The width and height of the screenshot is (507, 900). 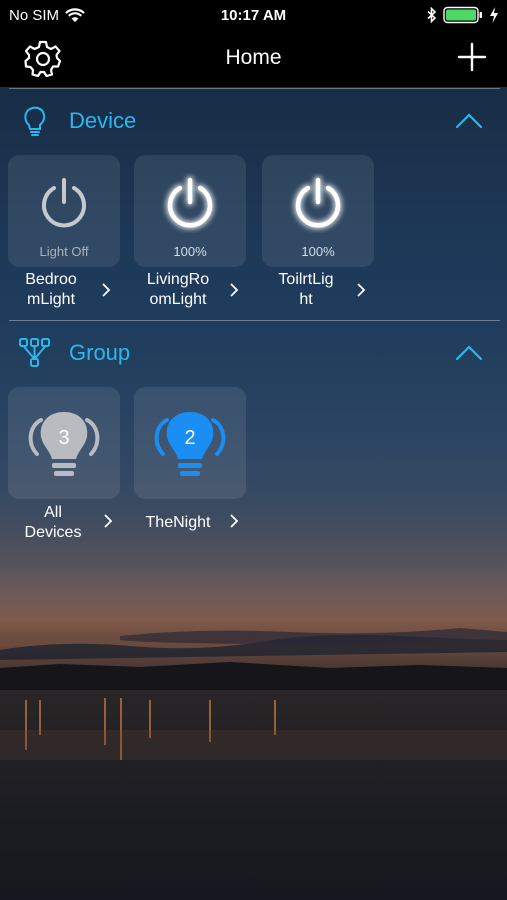 I want to click on navigation-bar: Home, so click(x=253, y=59).